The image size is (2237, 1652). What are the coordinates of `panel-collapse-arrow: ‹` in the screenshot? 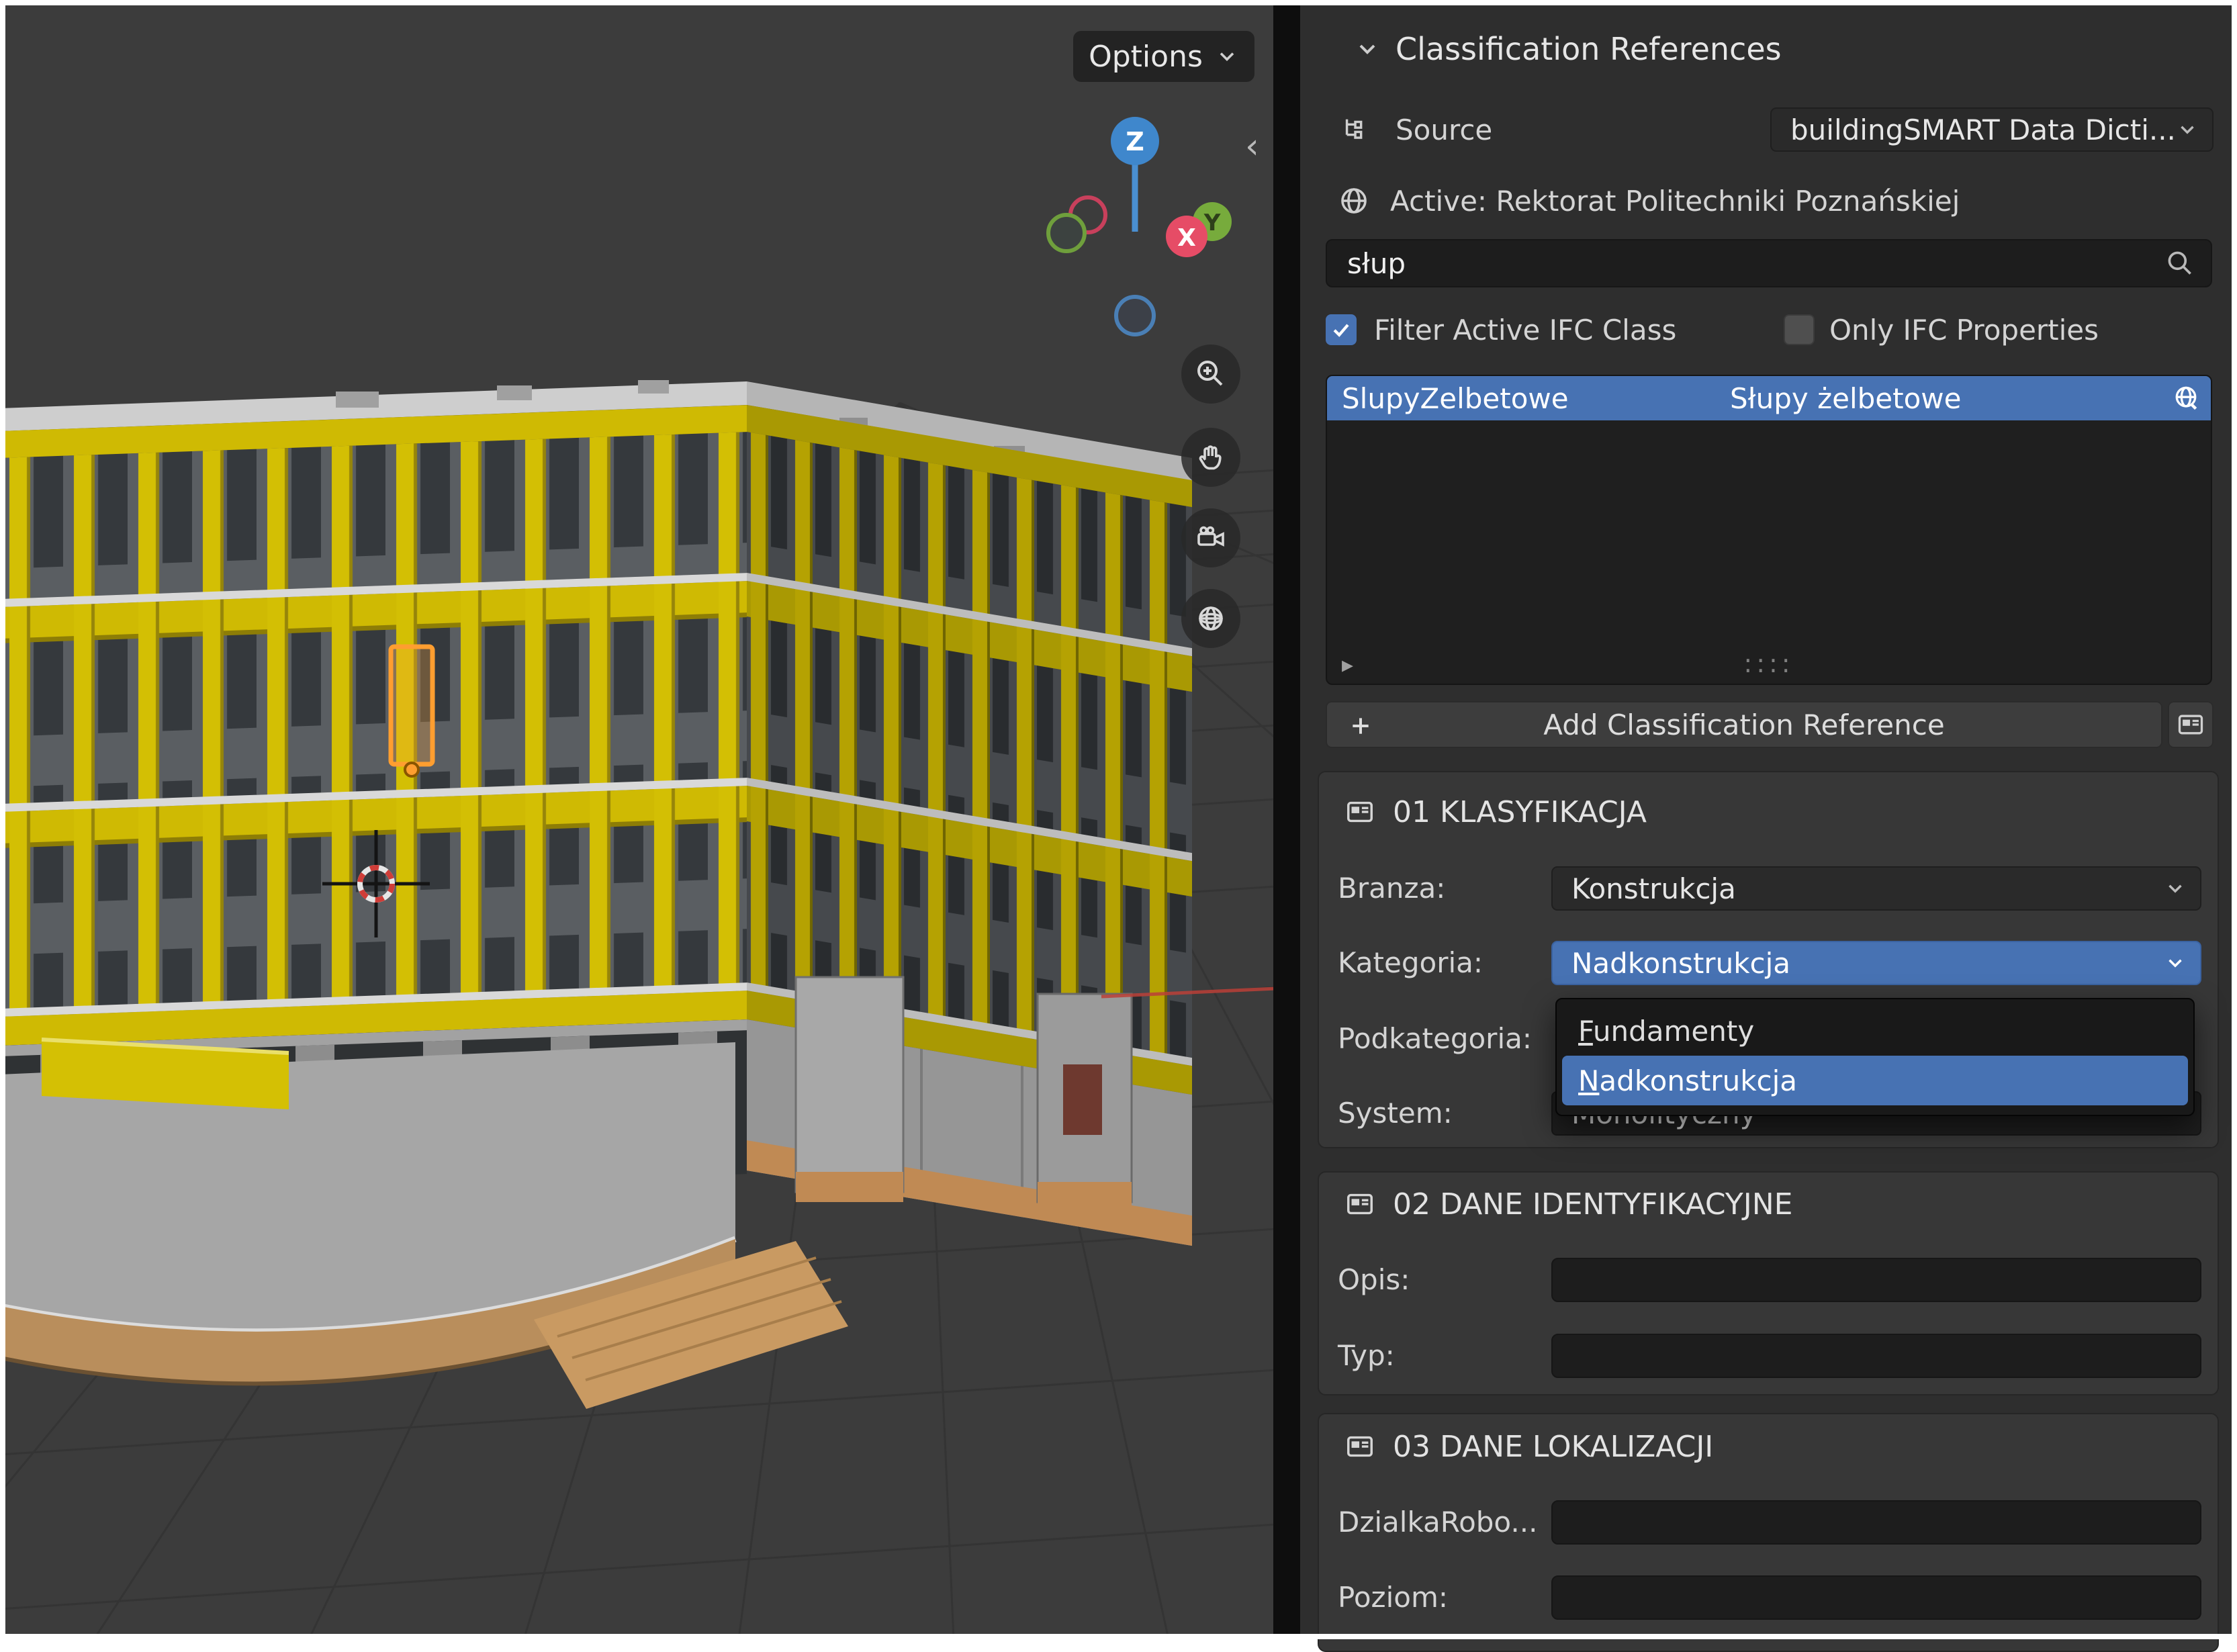 It's located at (1252, 146).